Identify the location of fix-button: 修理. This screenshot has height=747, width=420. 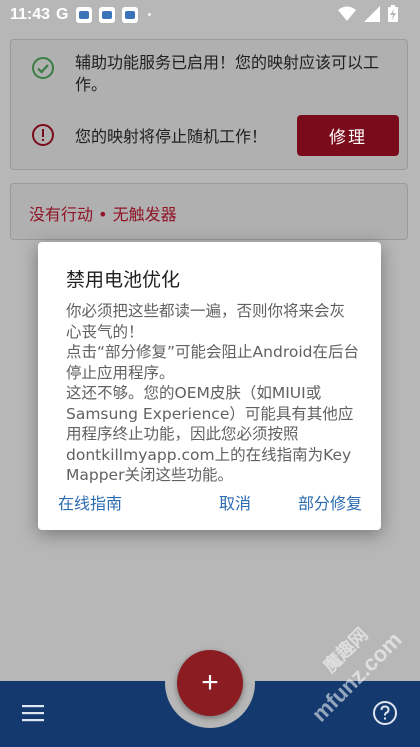
(348, 135).